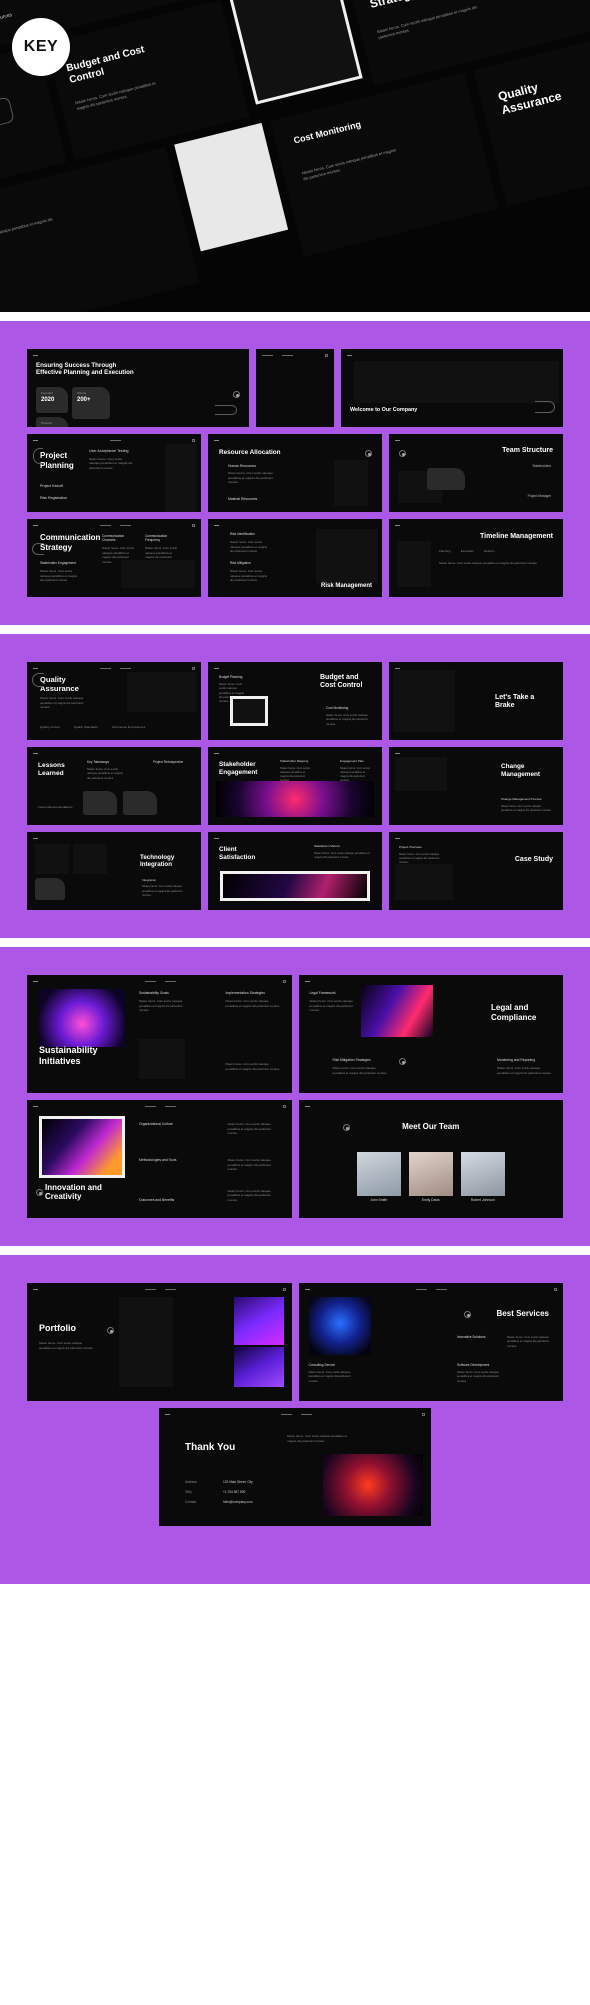 The image size is (590, 2005). I want to click on item-label: Risk Mitigation Strategies, so click(351, 1059).